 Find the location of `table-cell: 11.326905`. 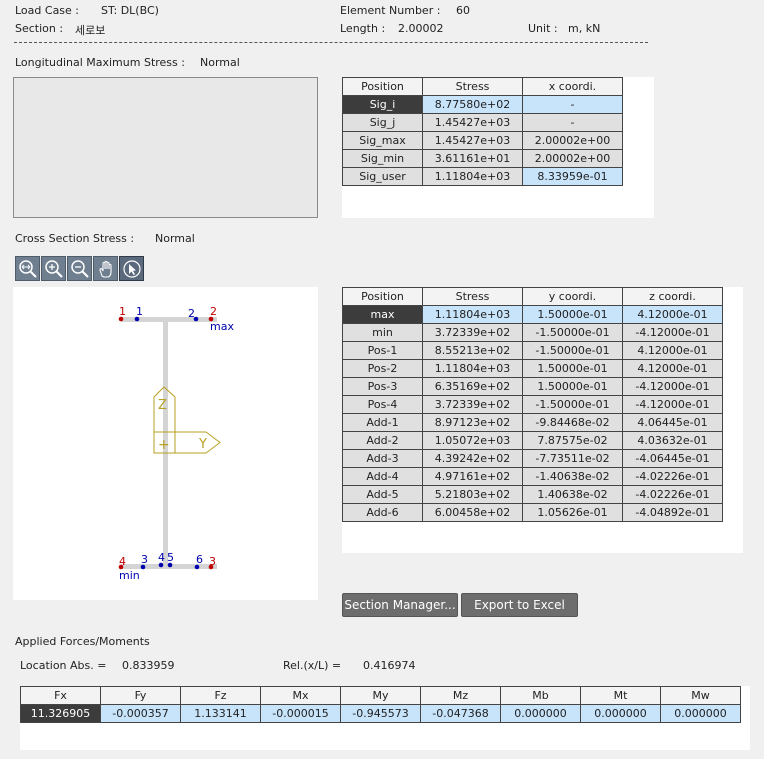

table-cell: 11.326905 is located at coordinates (60, 713).